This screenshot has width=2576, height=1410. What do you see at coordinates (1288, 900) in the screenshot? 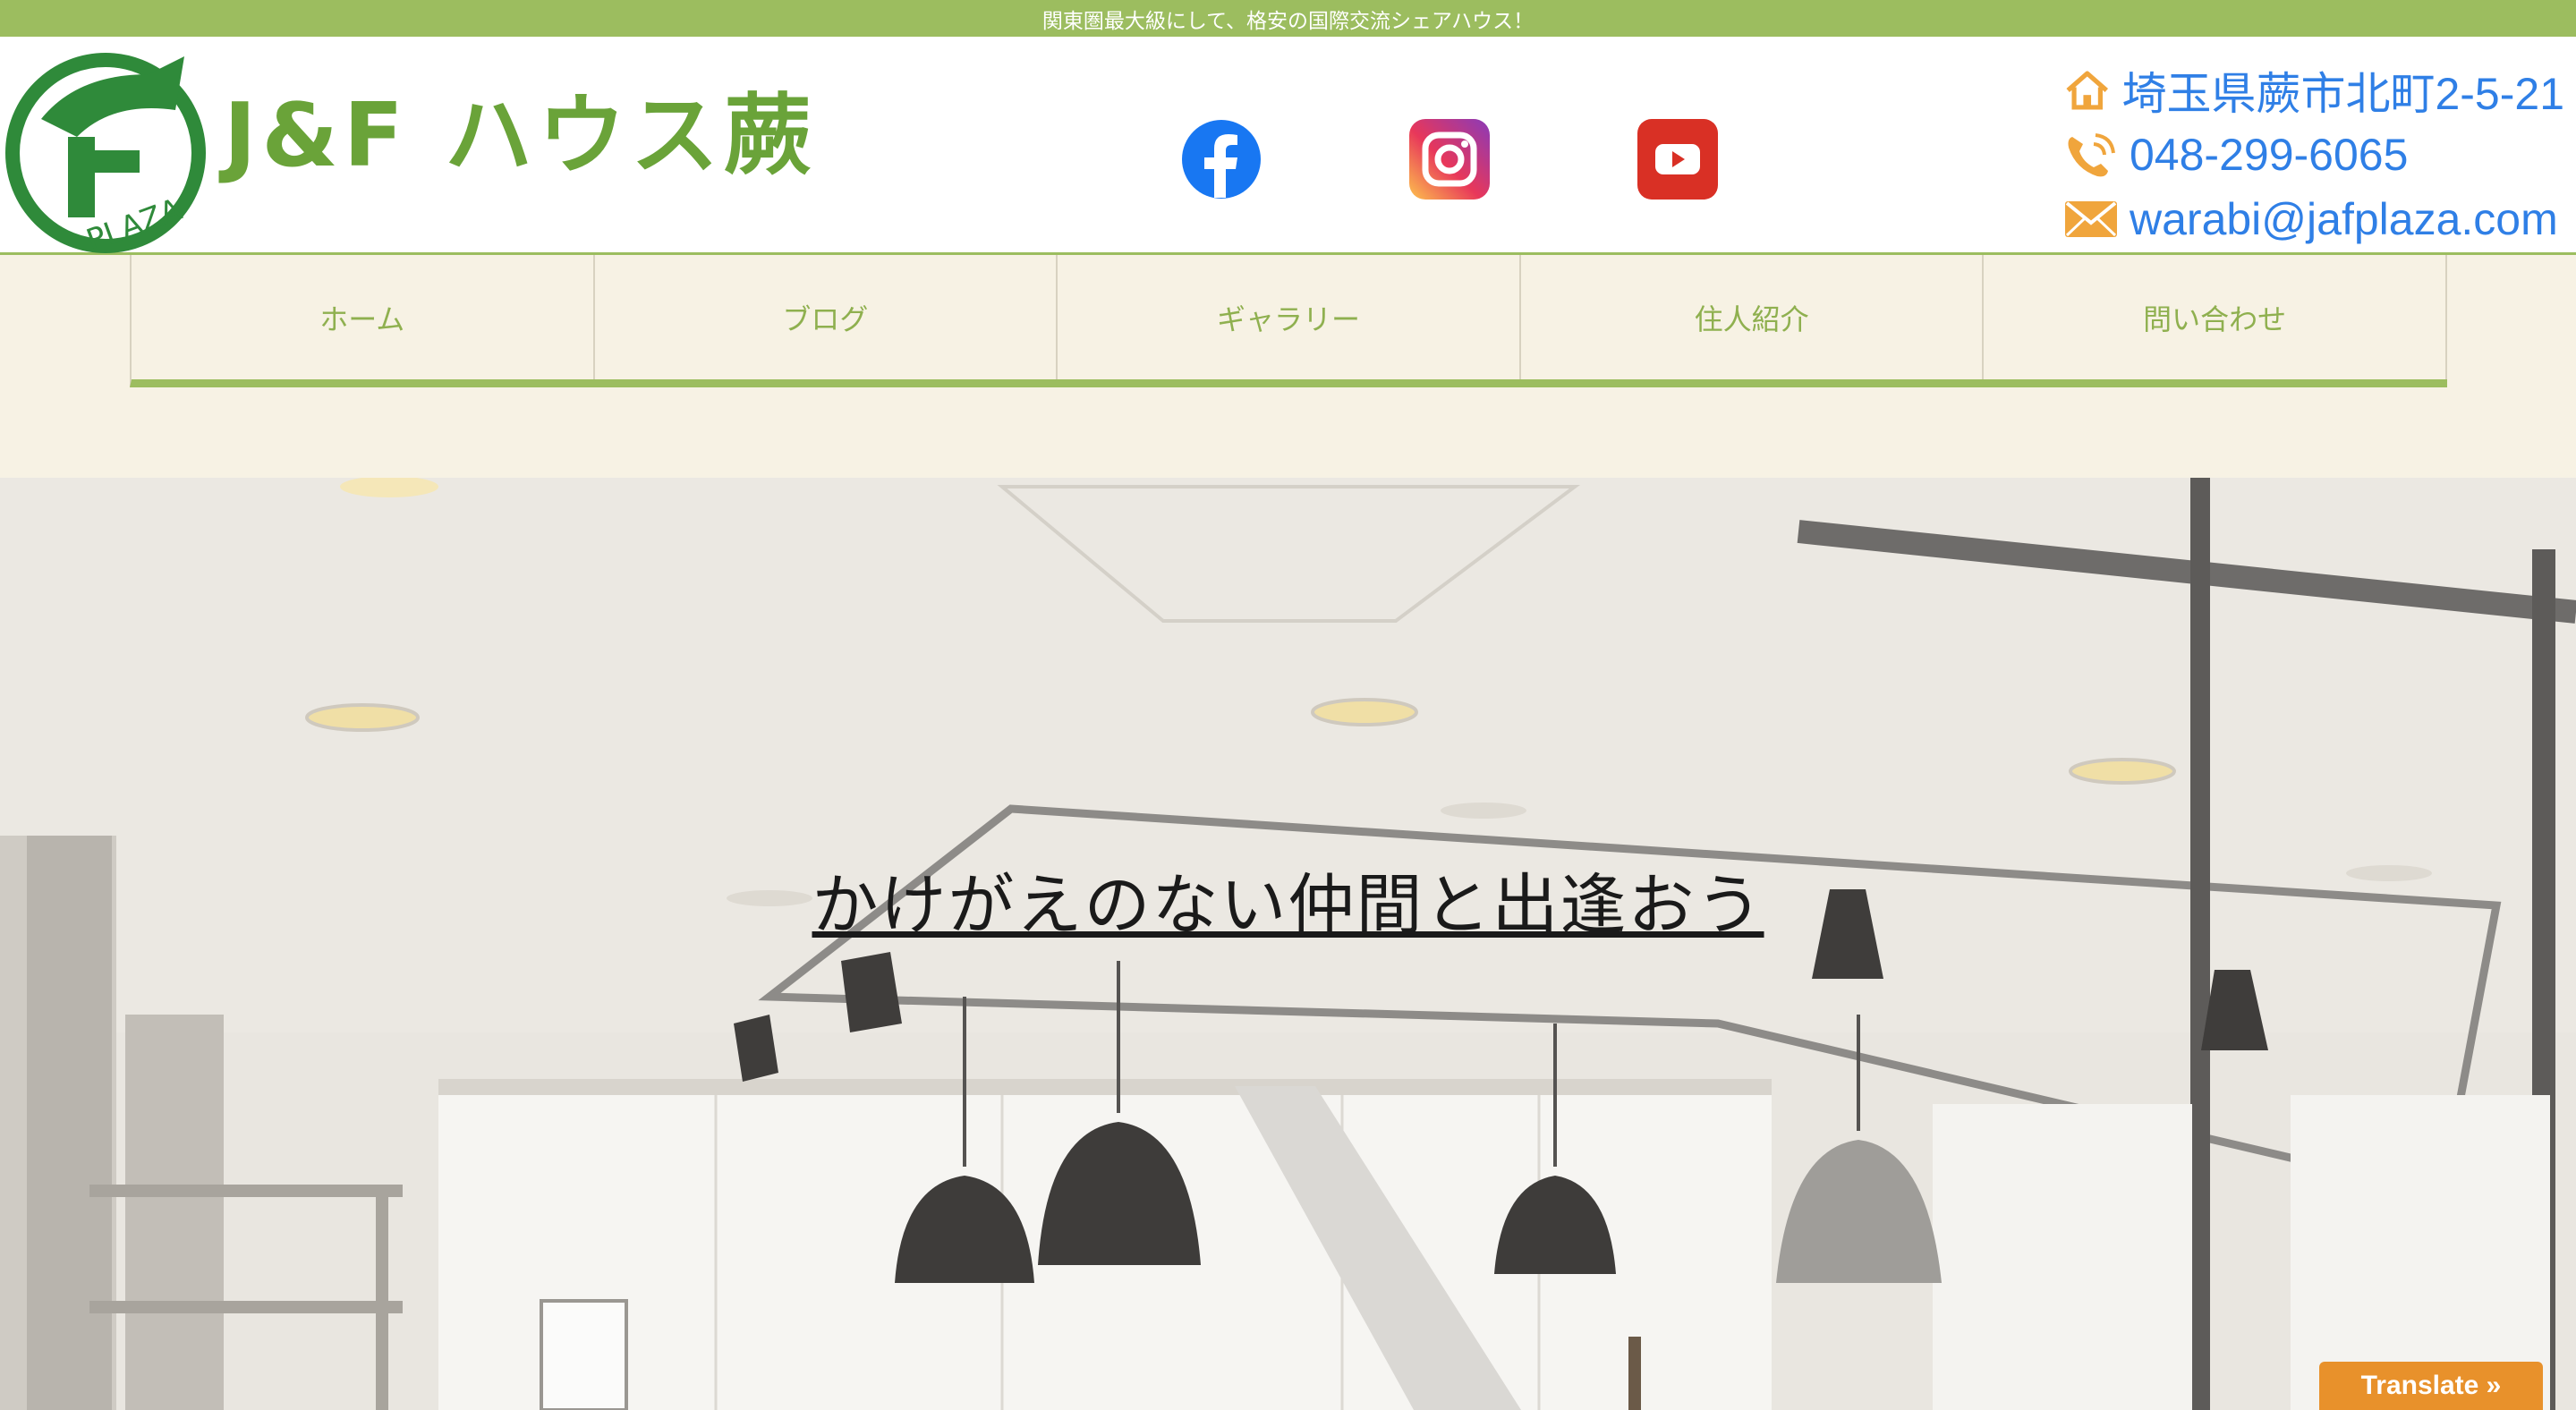
I see `hero-title: かけがえのない仲間と出逢おう` at bounding box center [1288, 900].